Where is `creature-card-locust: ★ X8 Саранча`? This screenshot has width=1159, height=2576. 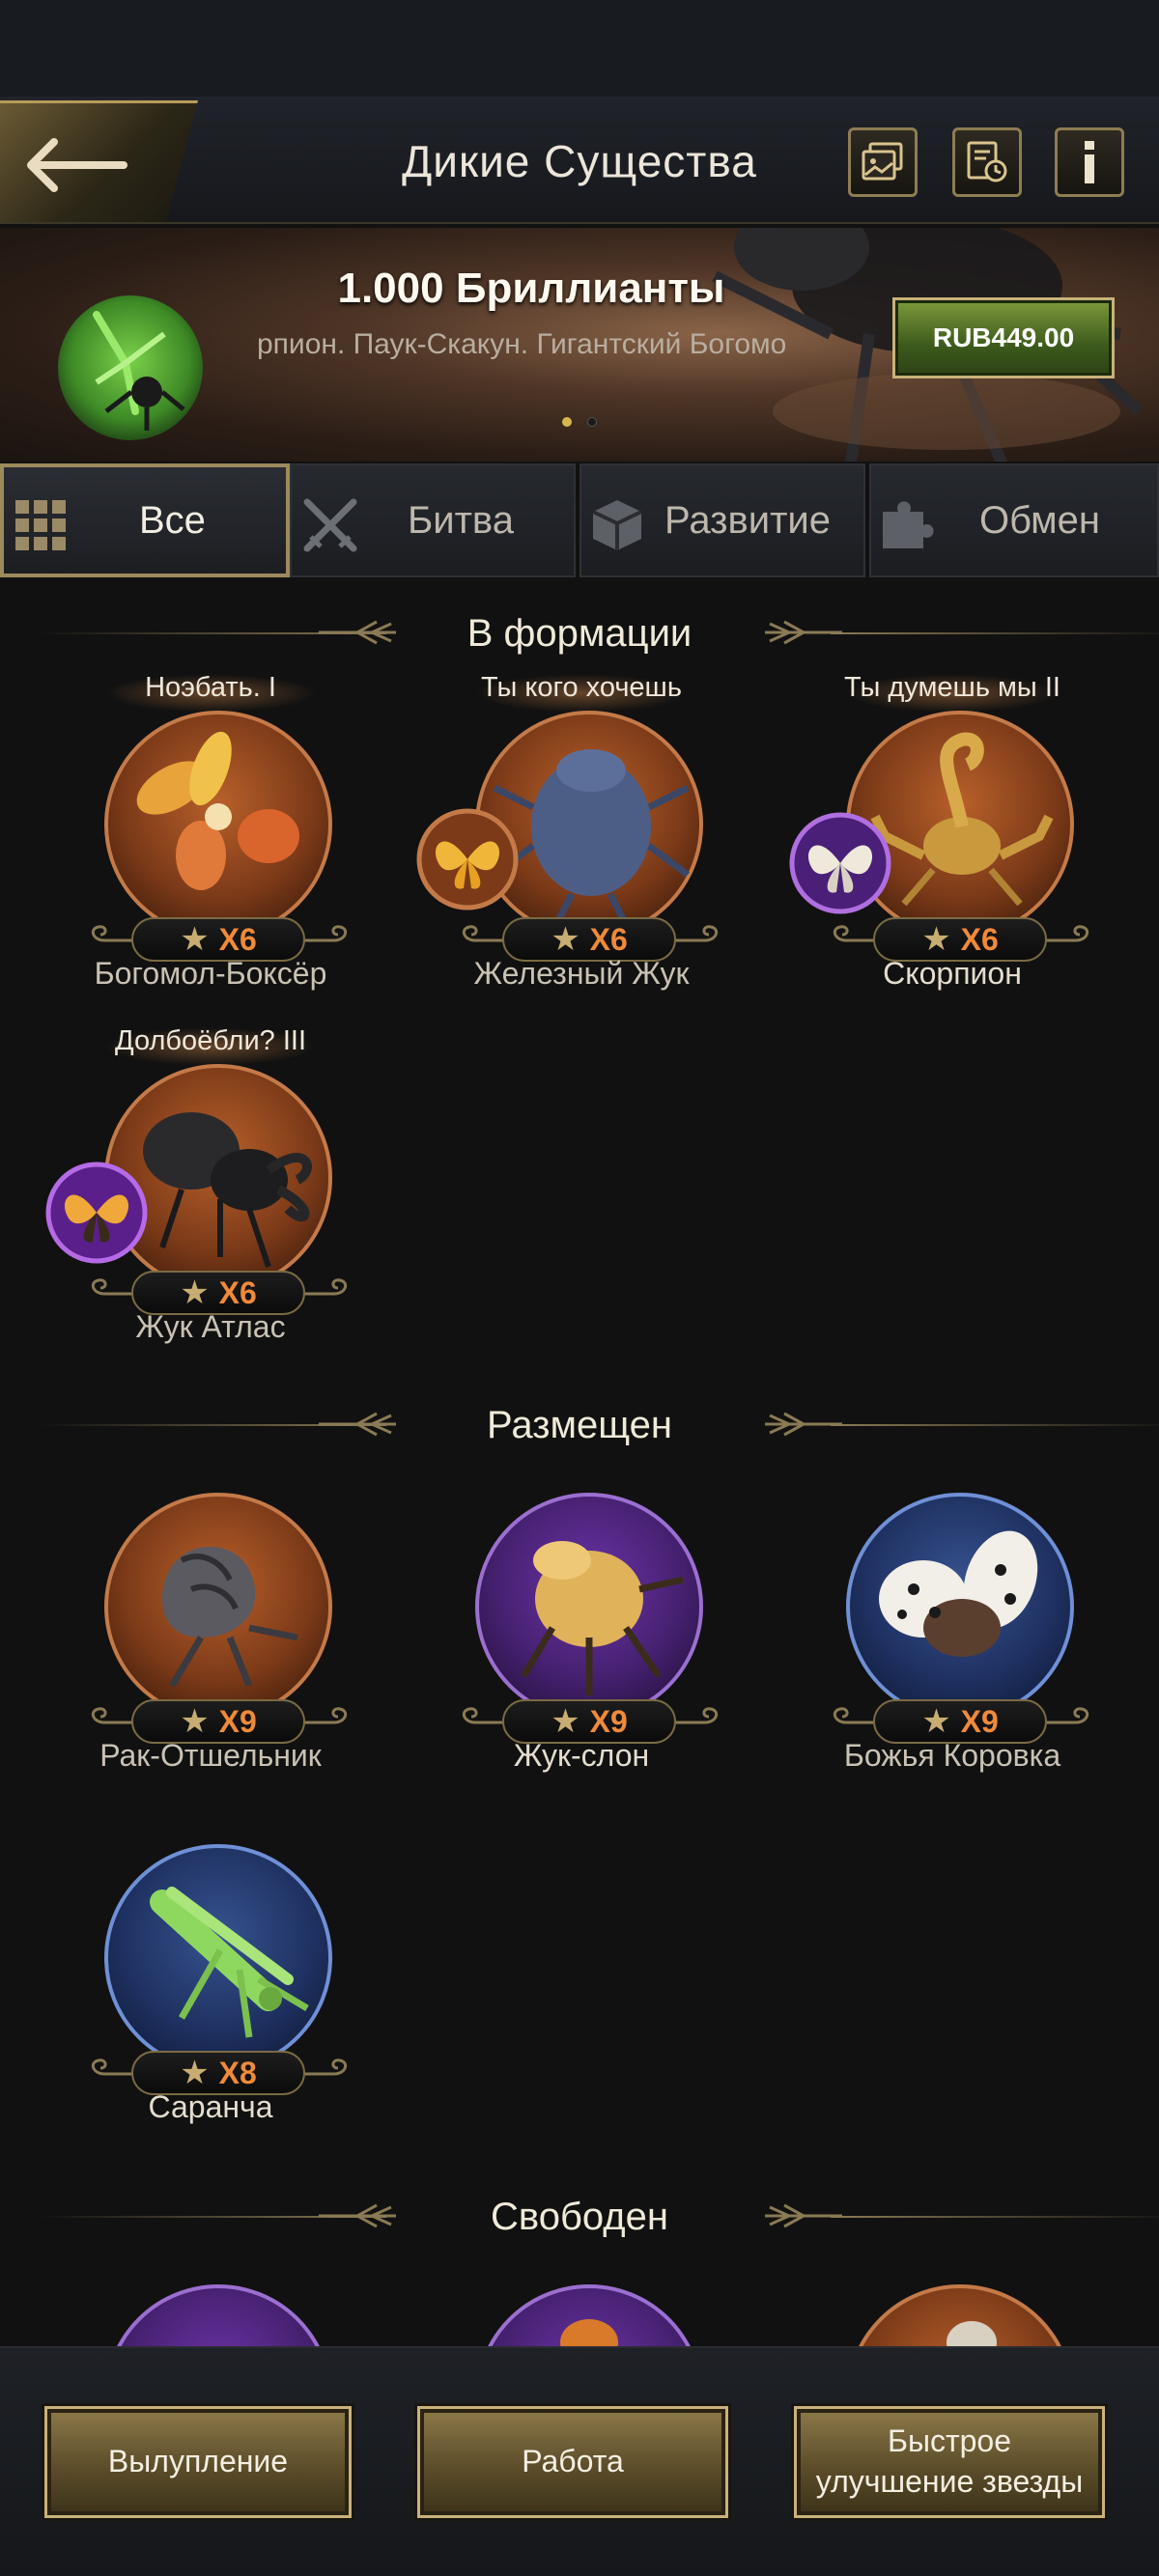
creature-card-locust: ★ X8 Саранча is located at coordinates (210, 1970).